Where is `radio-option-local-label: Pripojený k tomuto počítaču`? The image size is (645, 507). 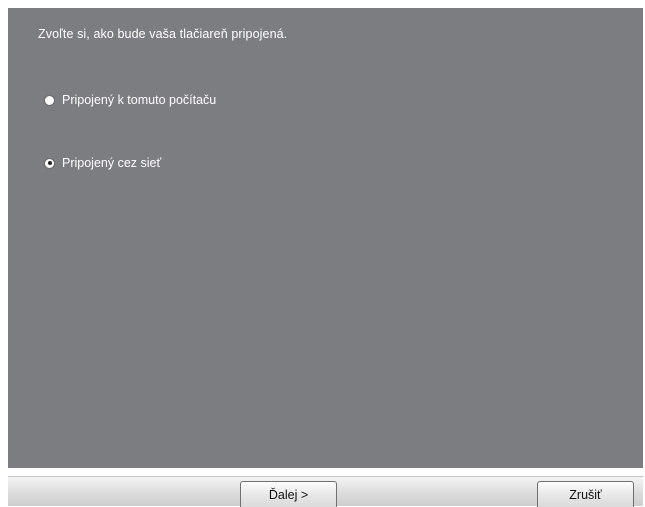
radio-option-local-label: Pripojený k tomuto počítaču is located at coordinates (139, 100).